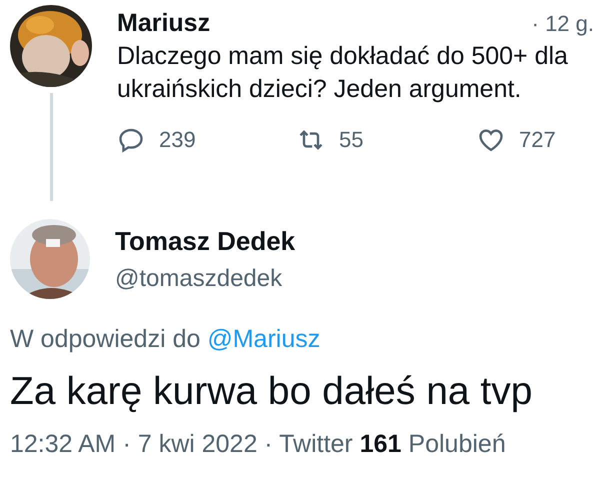 The width and height of the screenshot is (600, 500). I want to click on tweet-meta: 12:32 AM · 7 kwi 2022 · Twitter, so click(181, 444).